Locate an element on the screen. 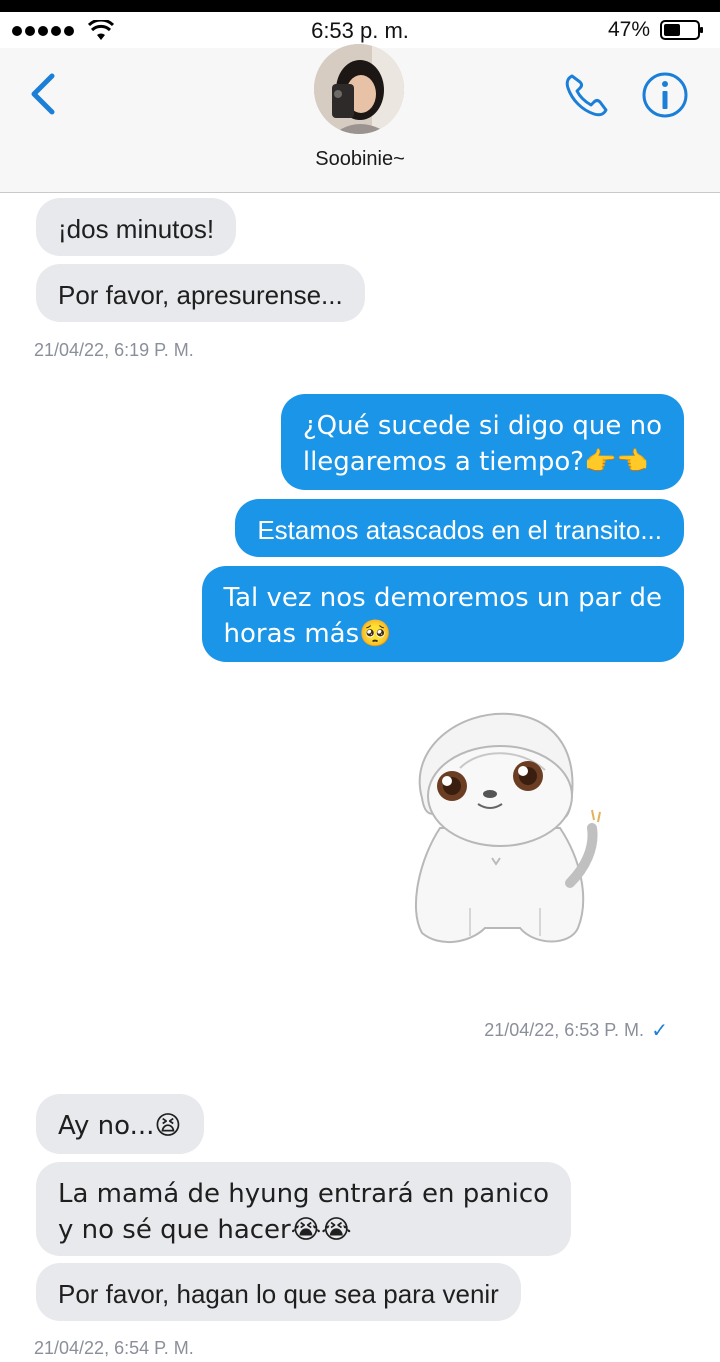 Image resolution: width=720 pixels, height=1362 pixels. message-timestamp: 21/04/22, 6:54 P. M. is located at coordinates (114, 1348).